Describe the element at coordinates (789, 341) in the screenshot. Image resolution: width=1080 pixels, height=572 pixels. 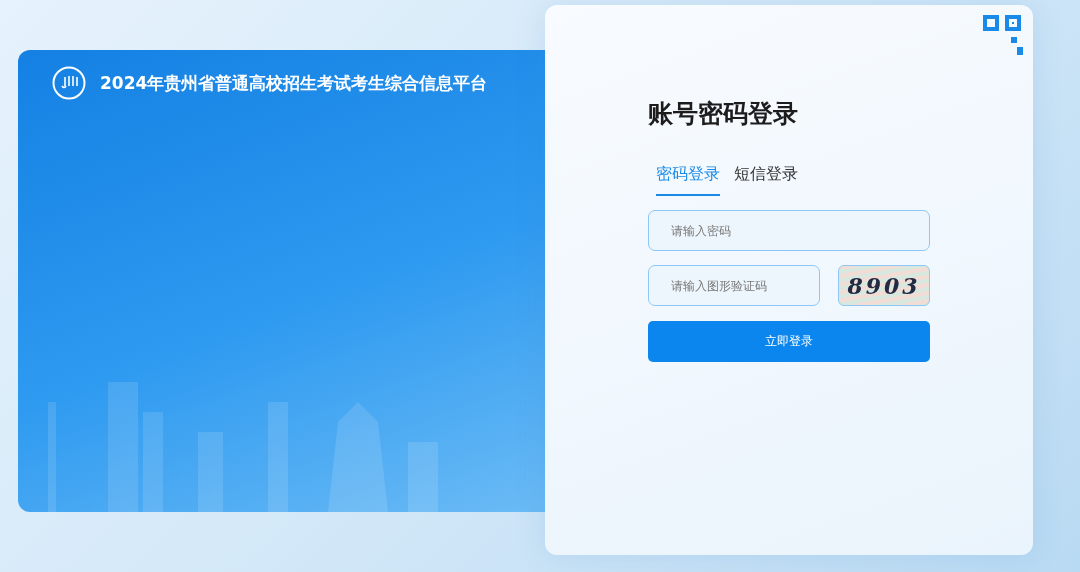
I see `login-button: 立即登录` at that location.